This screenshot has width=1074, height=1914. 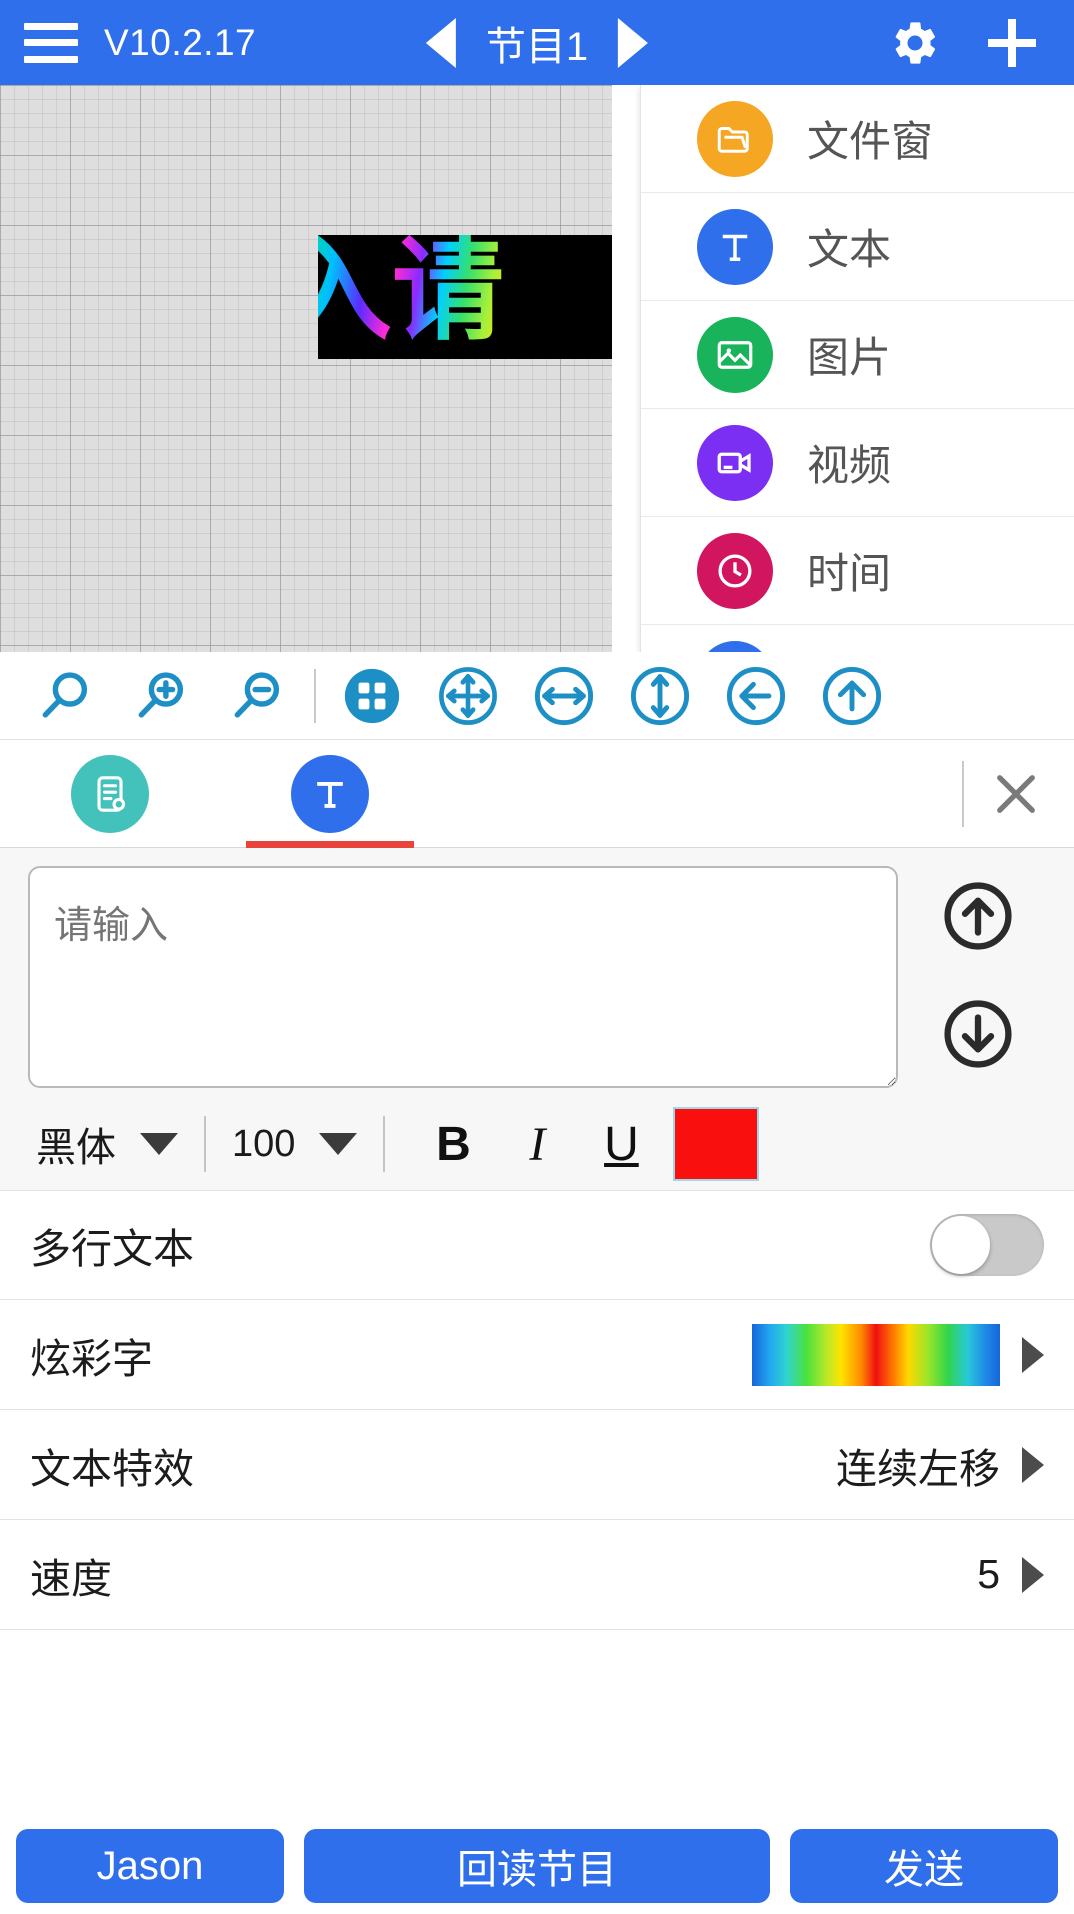 I want to click on italic-button: I, so click(x=537, y=1144).